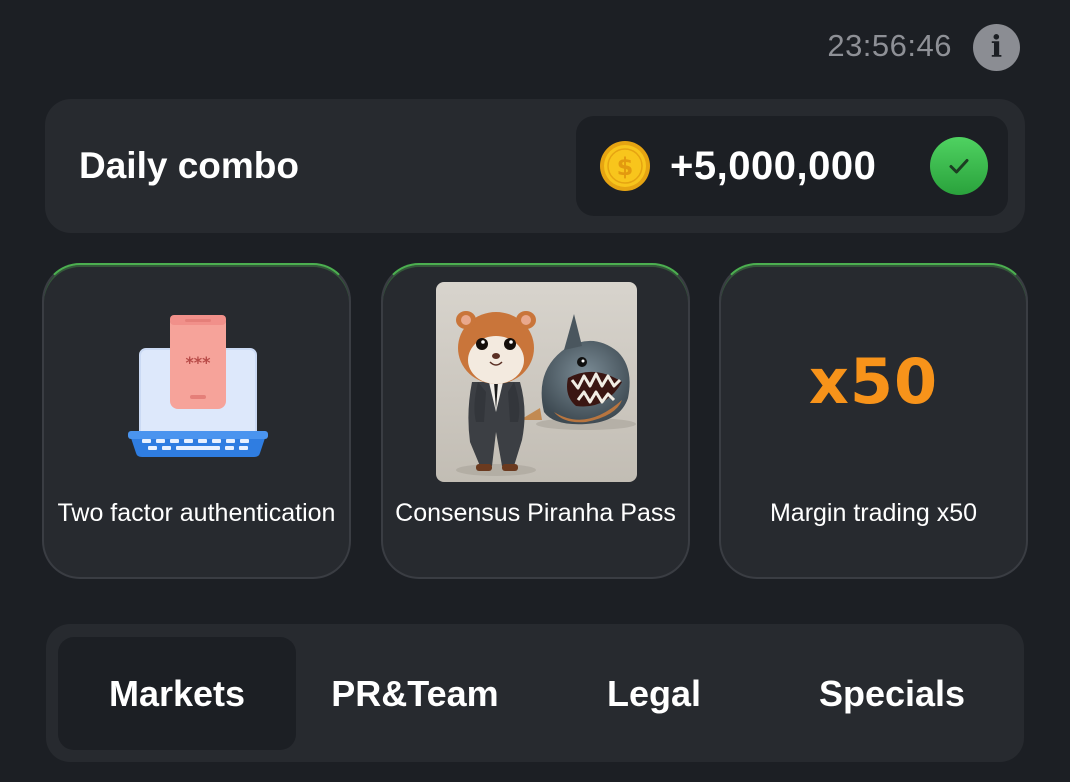  Describe the element at coordinates (873, 421) in the screenshot. I see `combo-card-margin-trading: x50 Margin trading x50` at that location.